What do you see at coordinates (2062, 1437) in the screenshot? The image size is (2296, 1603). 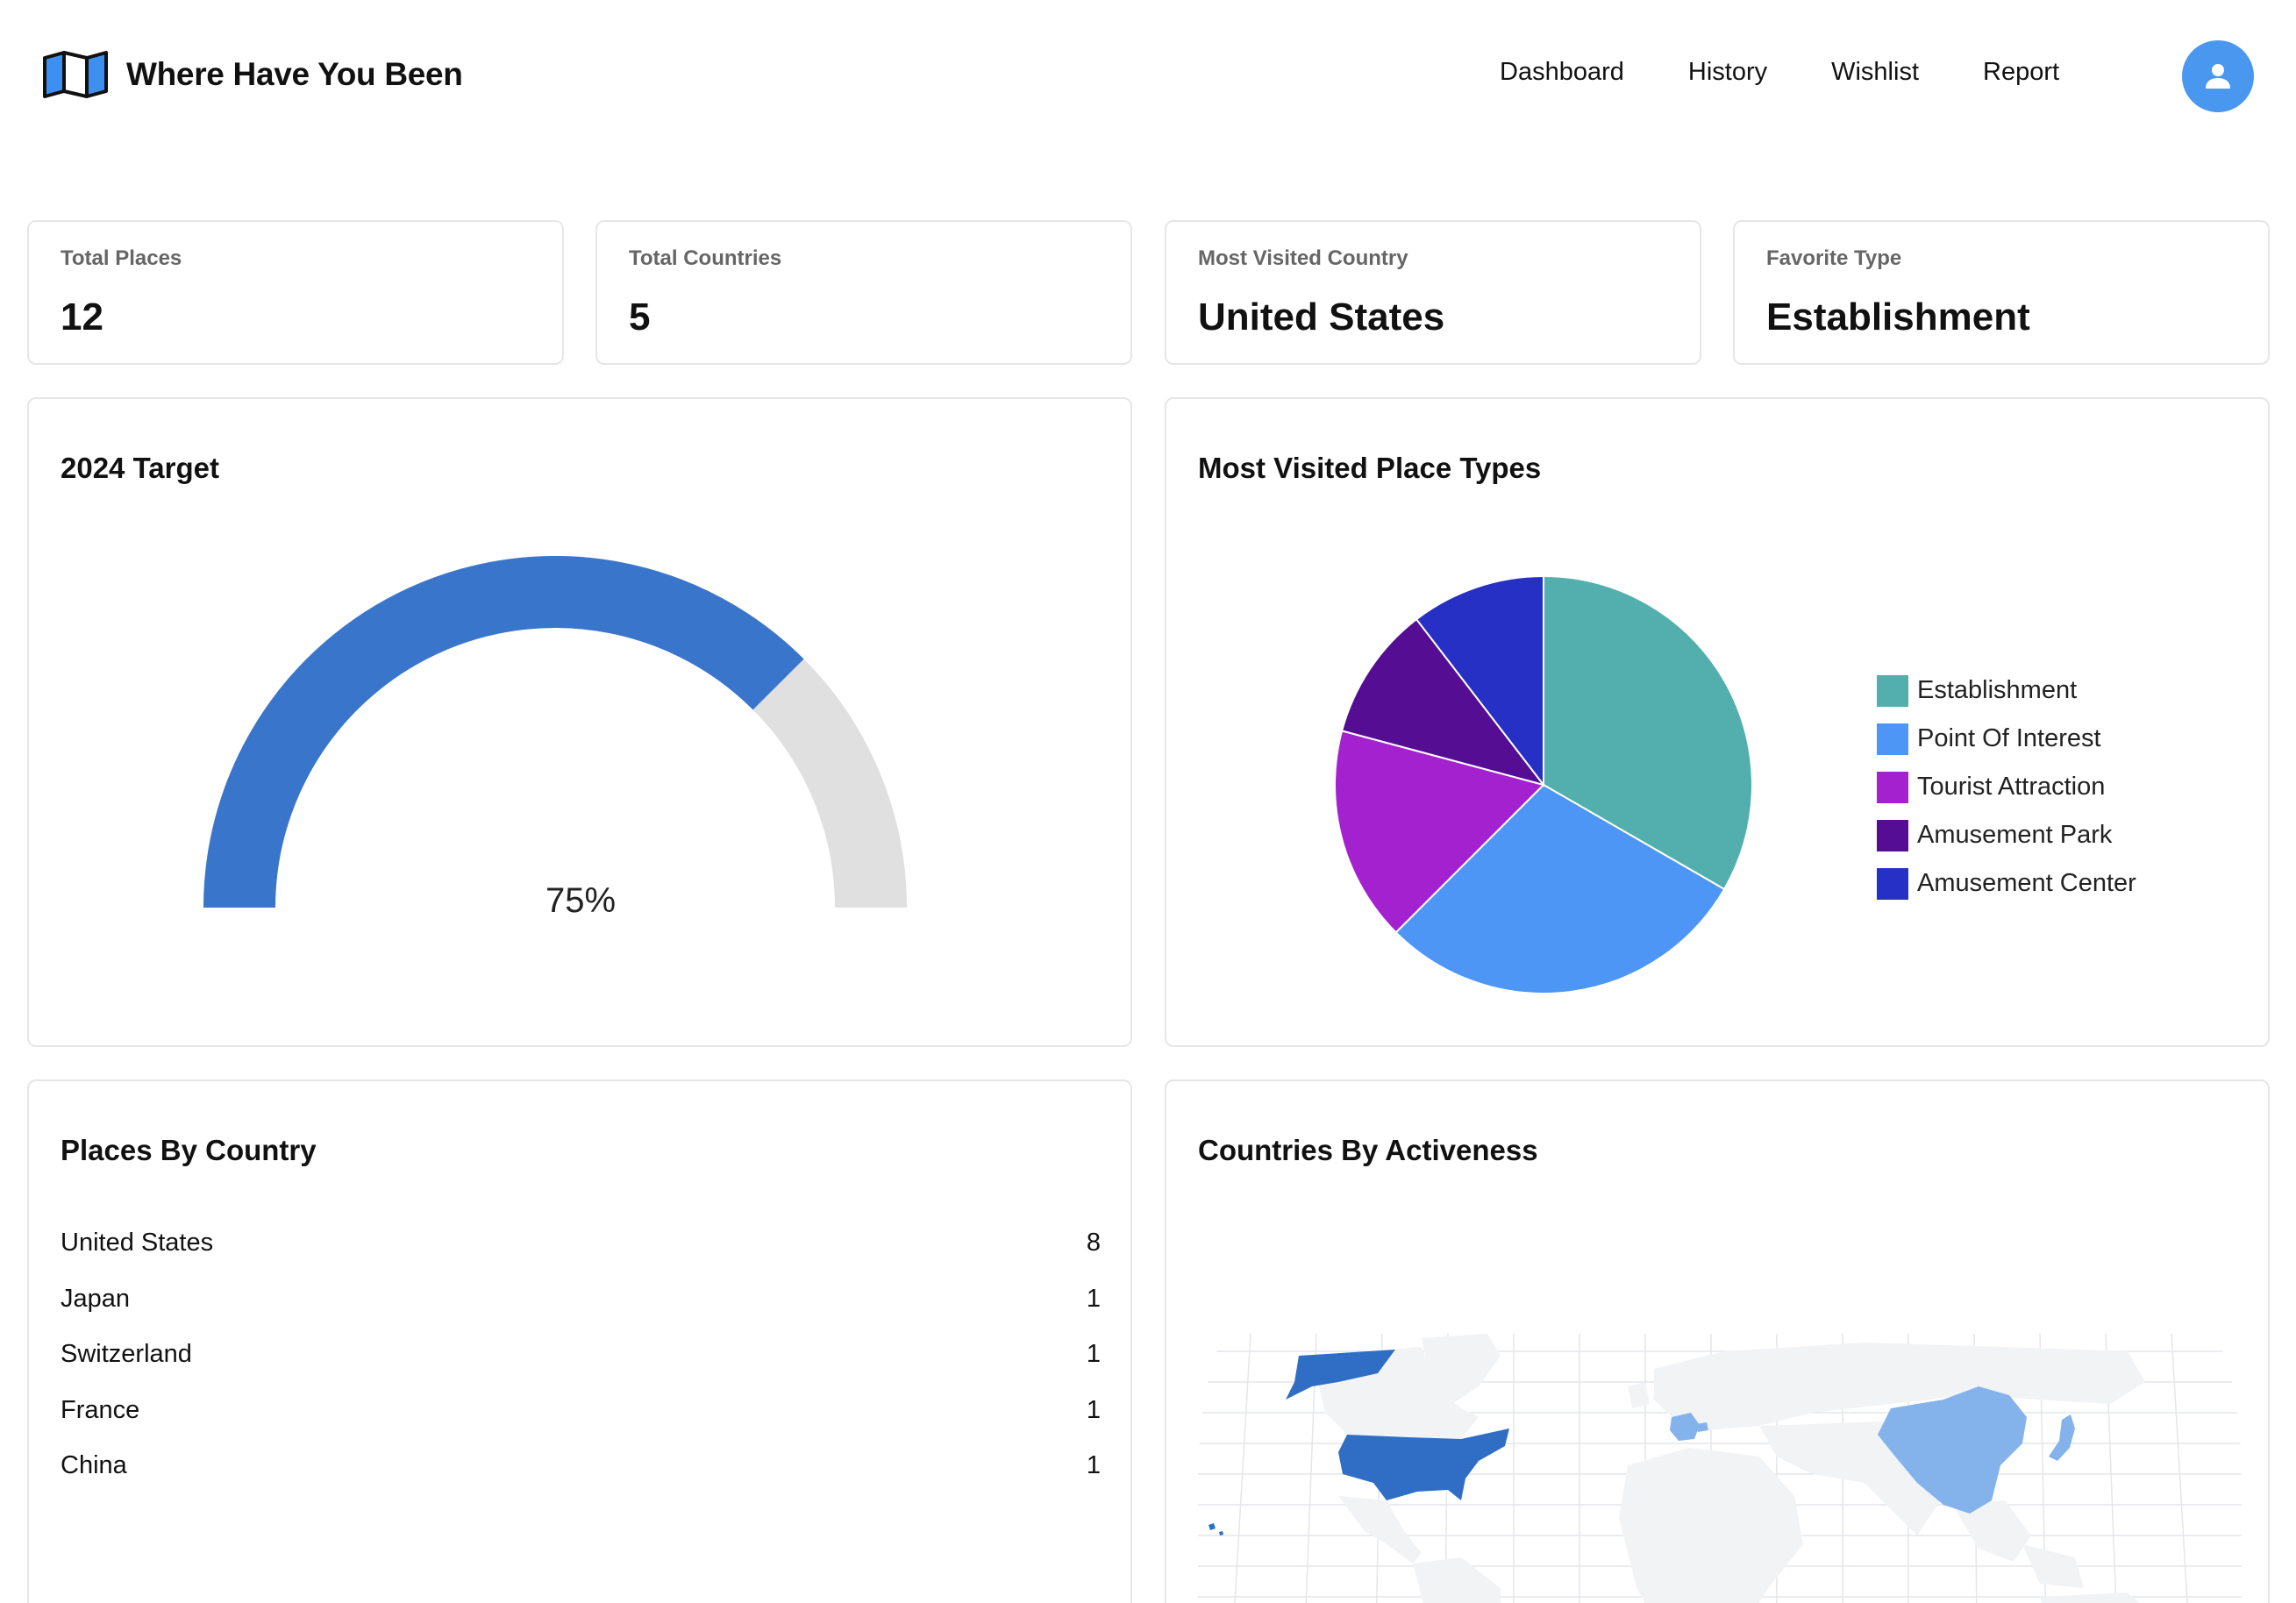 I see `map-country-japan` at bounding box center [2062, 1437].